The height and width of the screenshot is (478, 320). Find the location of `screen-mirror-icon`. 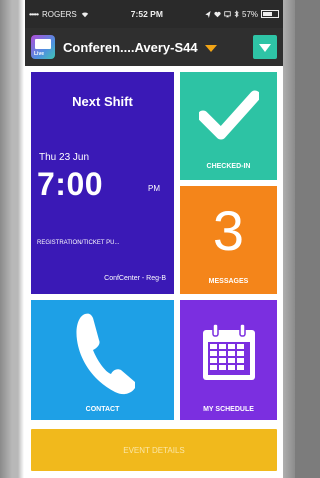

screen-mirror-icon is located at coordinates (227, 13).